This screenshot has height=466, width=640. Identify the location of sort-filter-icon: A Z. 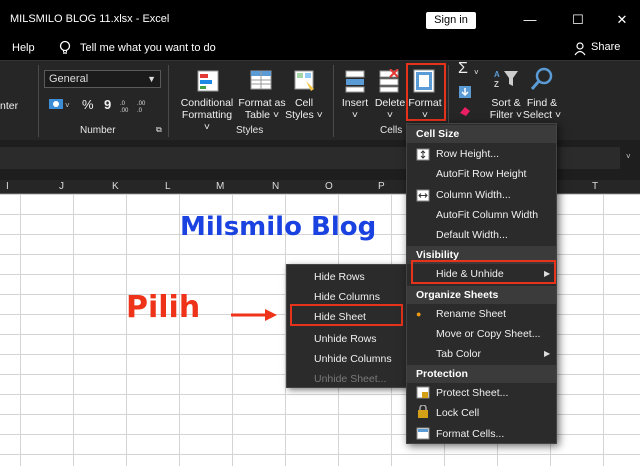
(506, 79).